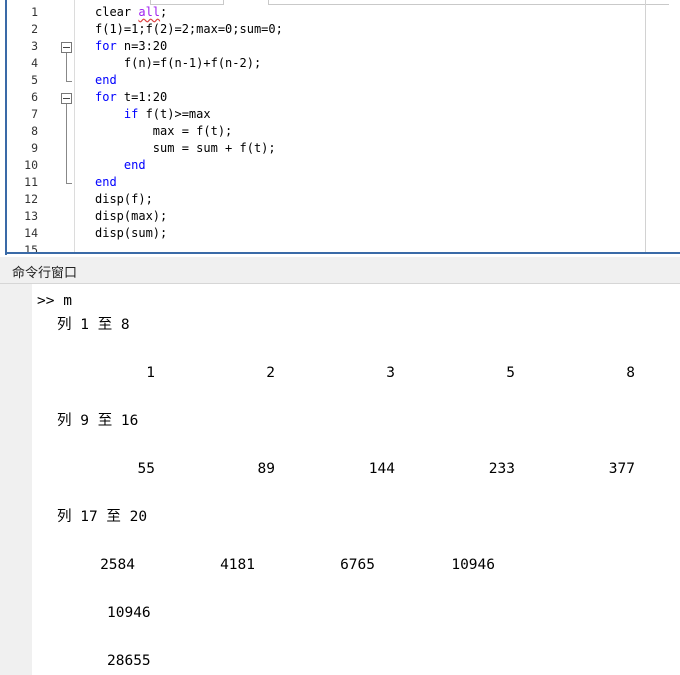 The height and width of the screenshot is (675, 680). What do you see at coordinates (98, 421) in the screenshot?
I see `column-range-header: 列 9 至 16` at bounding box center [98, 421].